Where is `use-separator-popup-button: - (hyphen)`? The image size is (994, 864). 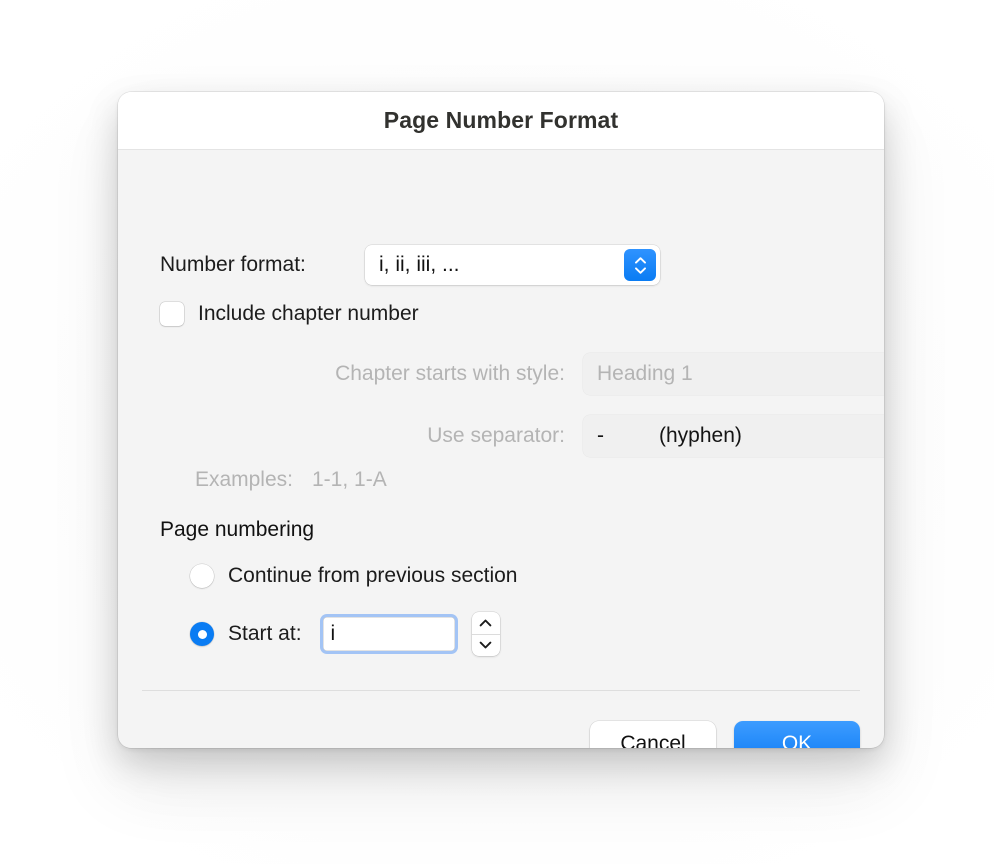 use-separator-popup-button: - (hyphen) is located at coordinates (733, 436).